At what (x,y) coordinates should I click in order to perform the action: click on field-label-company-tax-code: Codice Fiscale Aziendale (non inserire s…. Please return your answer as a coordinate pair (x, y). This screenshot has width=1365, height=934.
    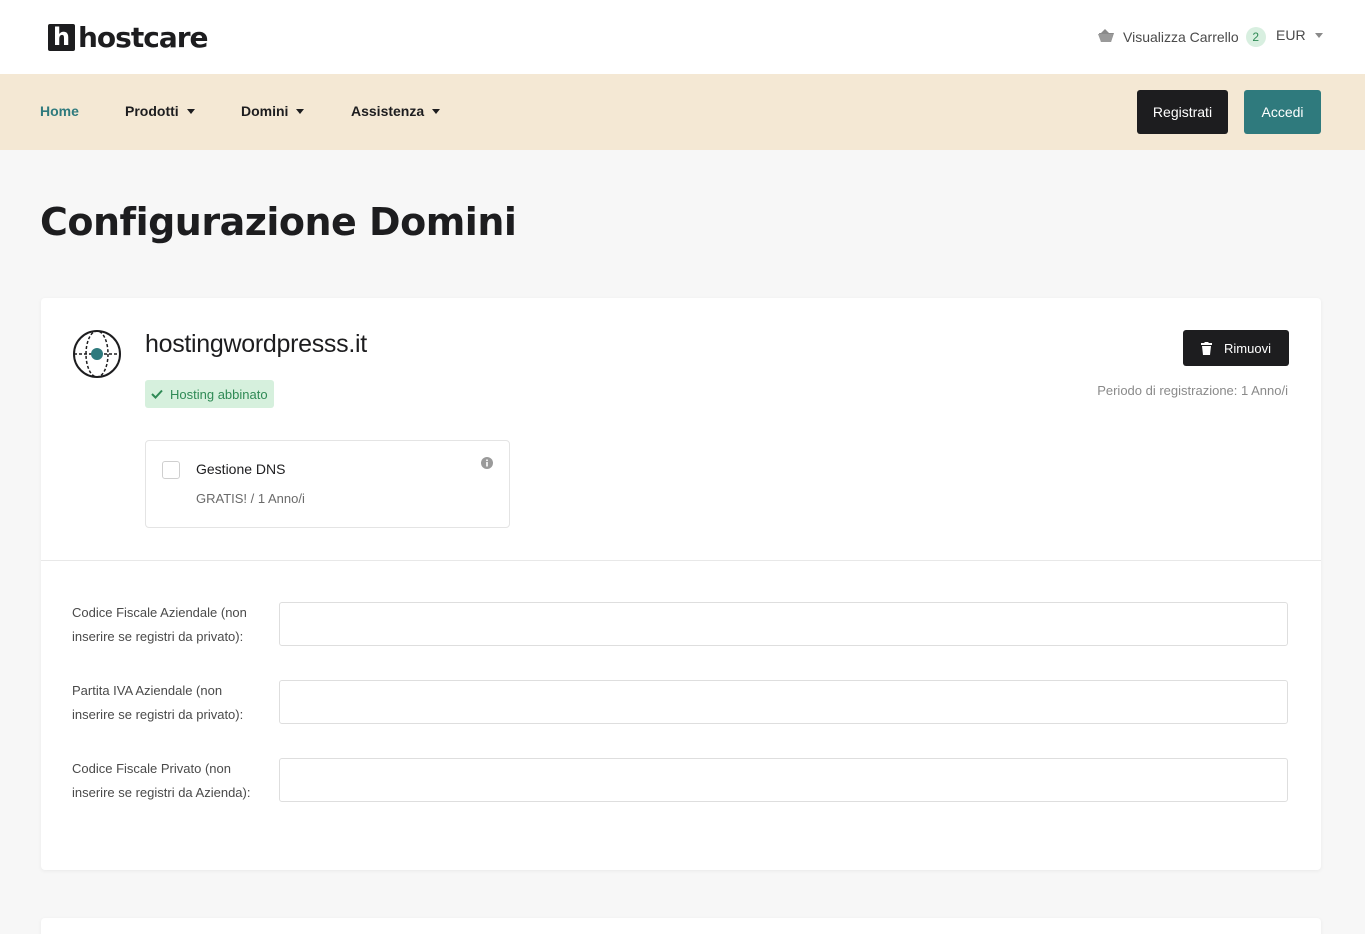
    Looking at the image, I should click on (159, 624).